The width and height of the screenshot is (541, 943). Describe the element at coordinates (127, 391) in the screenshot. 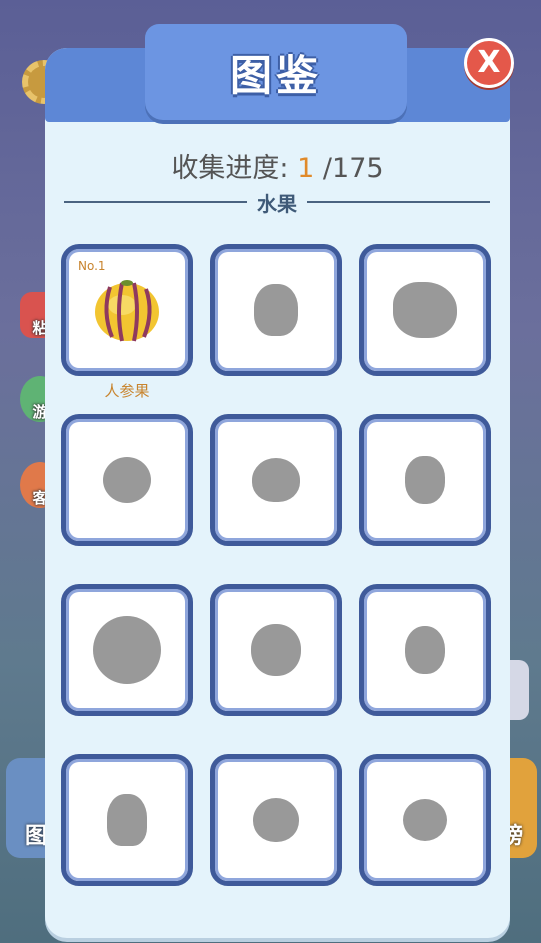

I see `item-name: 人参果` at that location.